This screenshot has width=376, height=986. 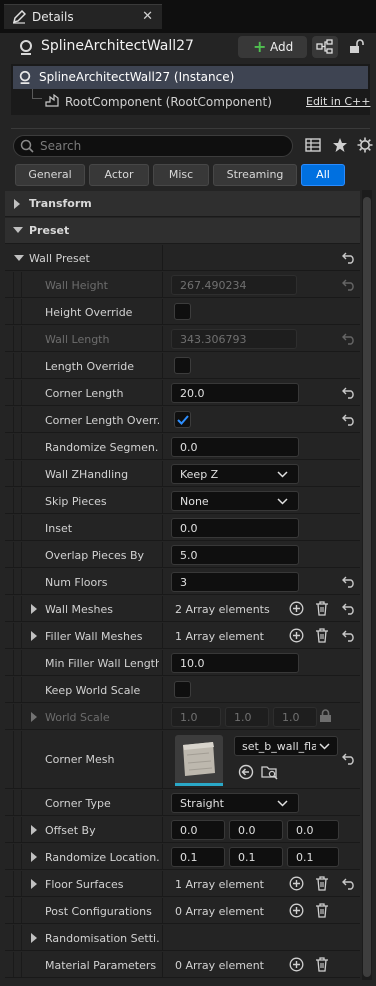 I want to click on corner-length-override-checkbox, so click(x=182, y=419).